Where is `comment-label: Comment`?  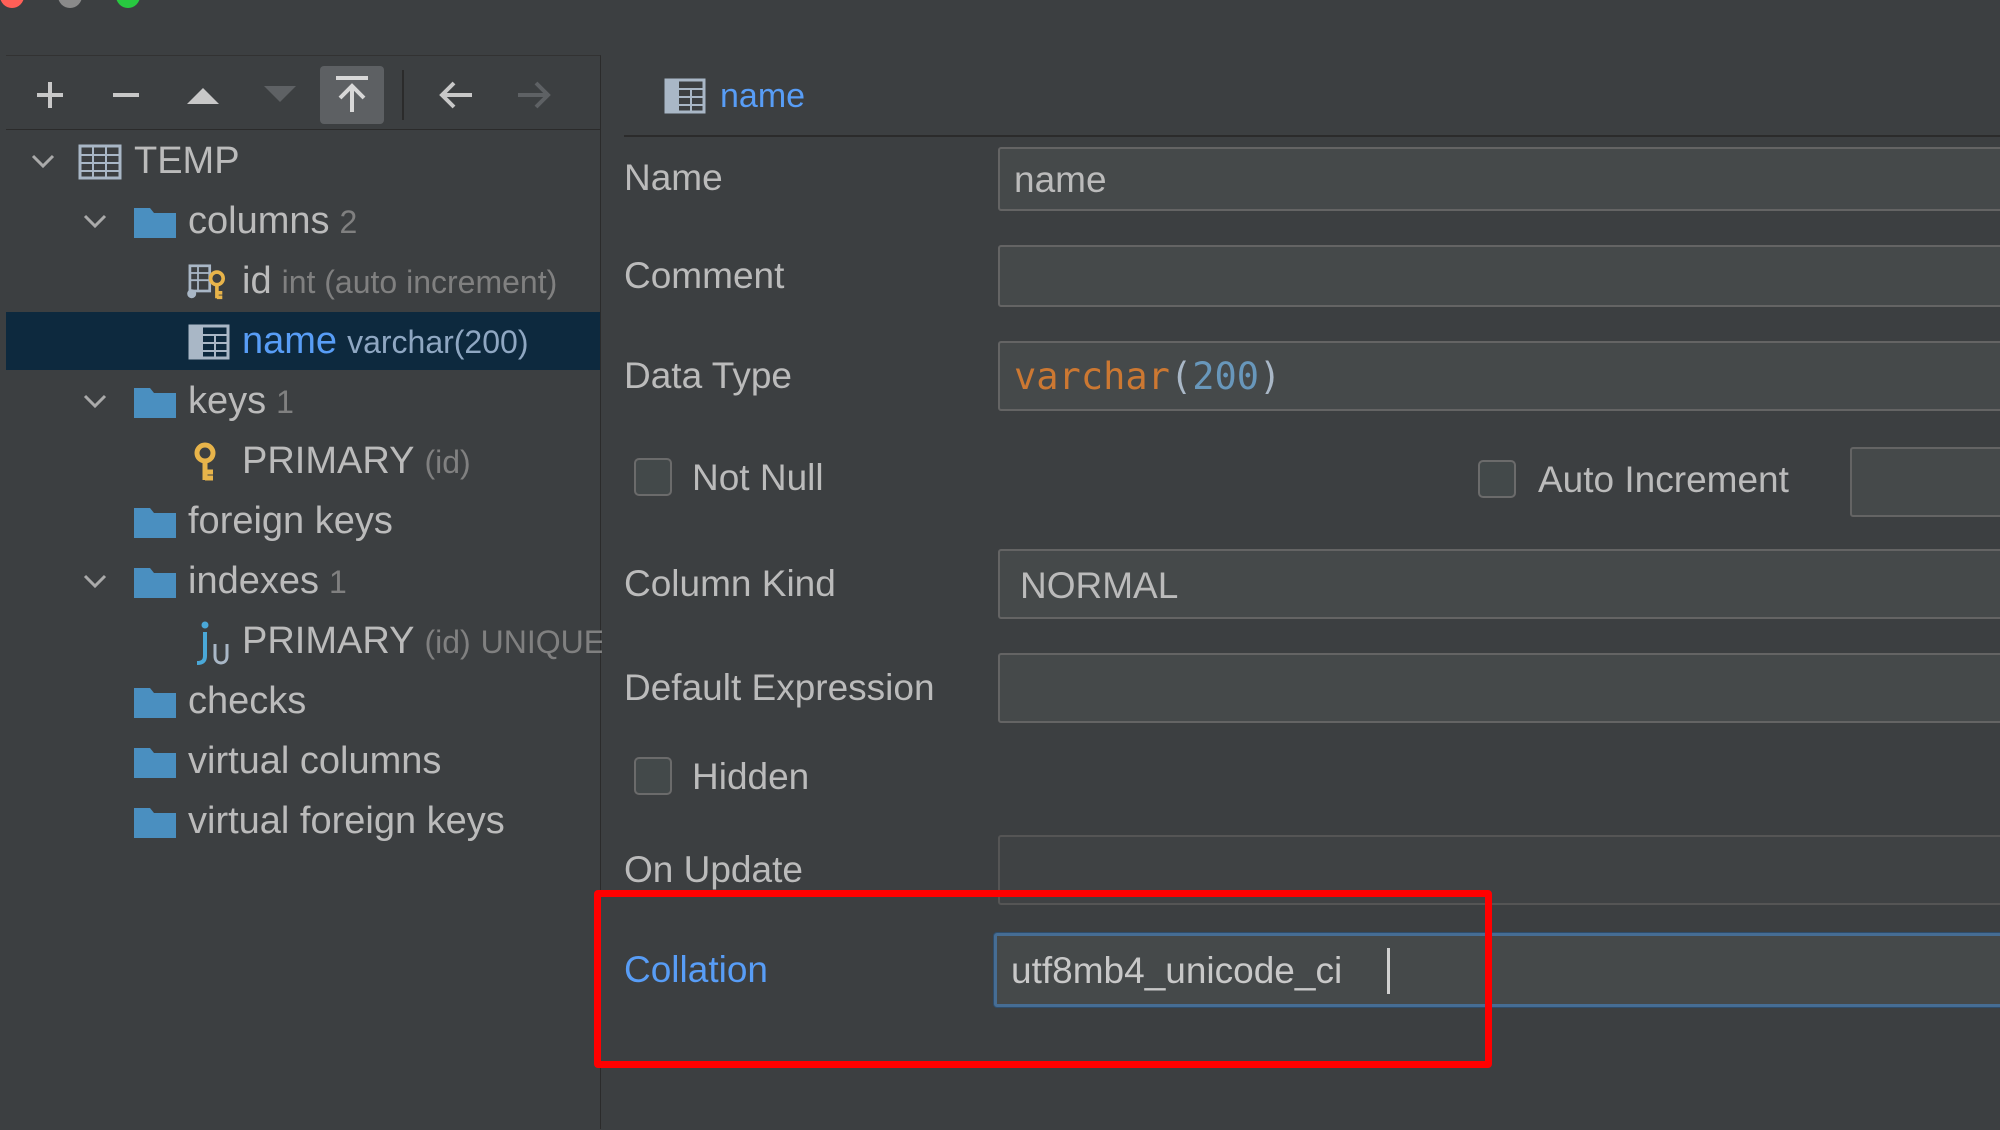 comment-label: Comment is located at coordinates (704, 275).